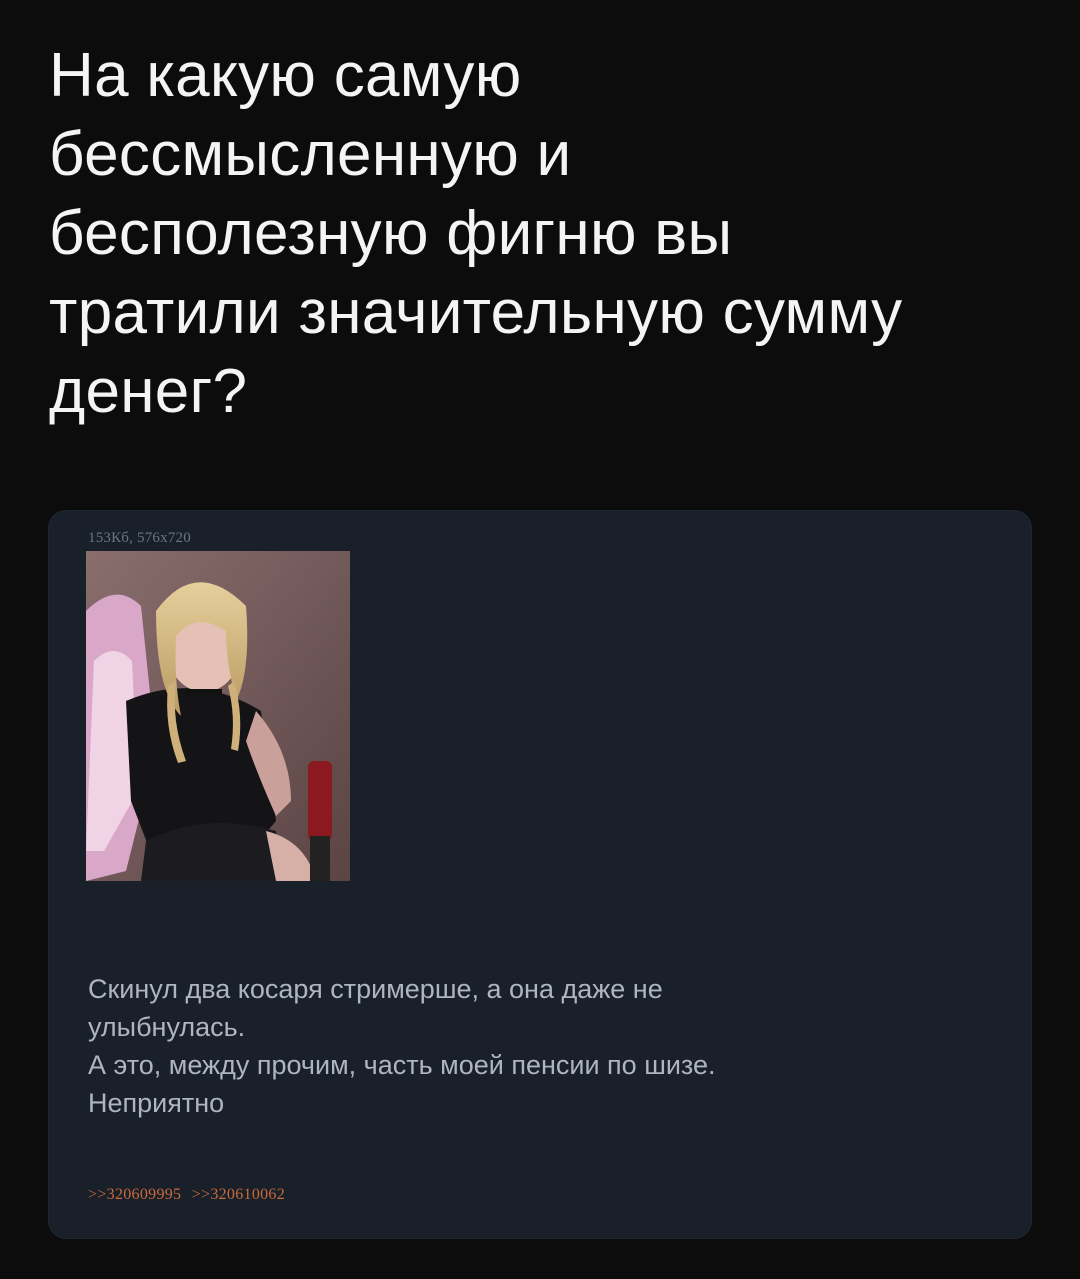 Image resolution: width=1080 pixels, height=1279 pixels. I want to click on headline-line: бесполезную фигню вы, so click(391, 233).